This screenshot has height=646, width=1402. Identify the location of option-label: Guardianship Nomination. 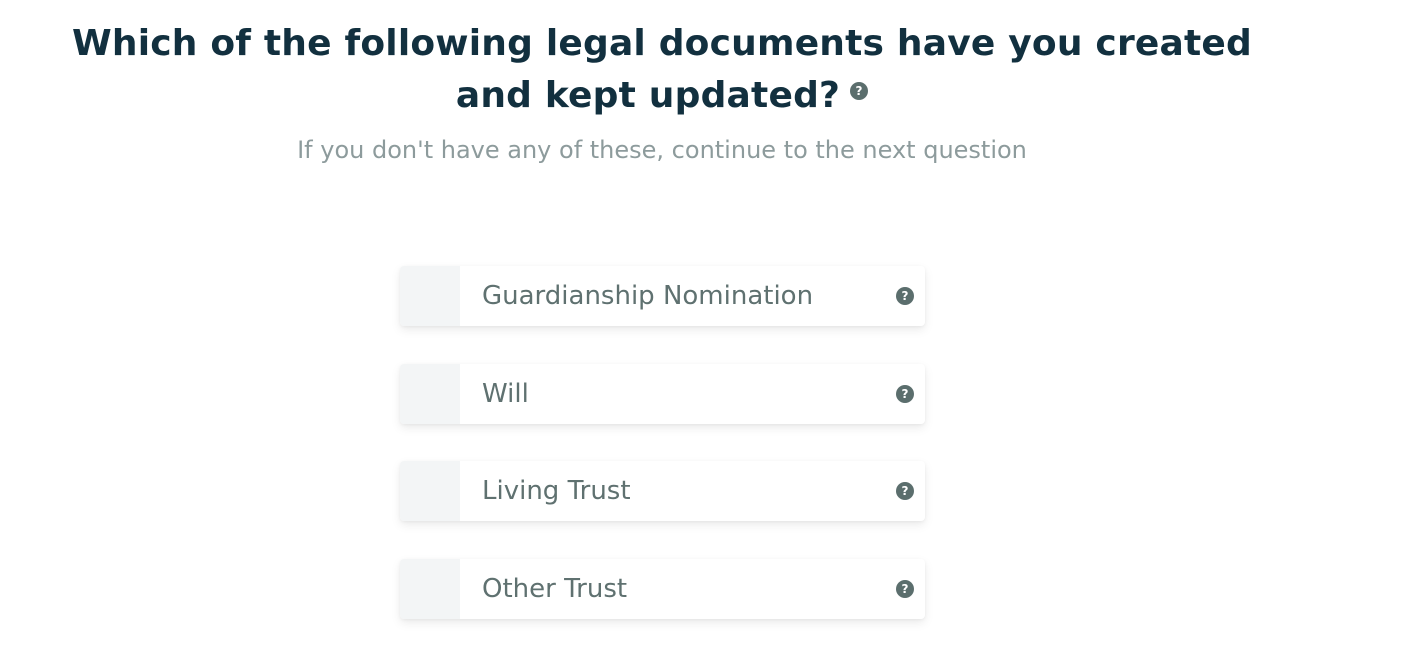
(648, 296).